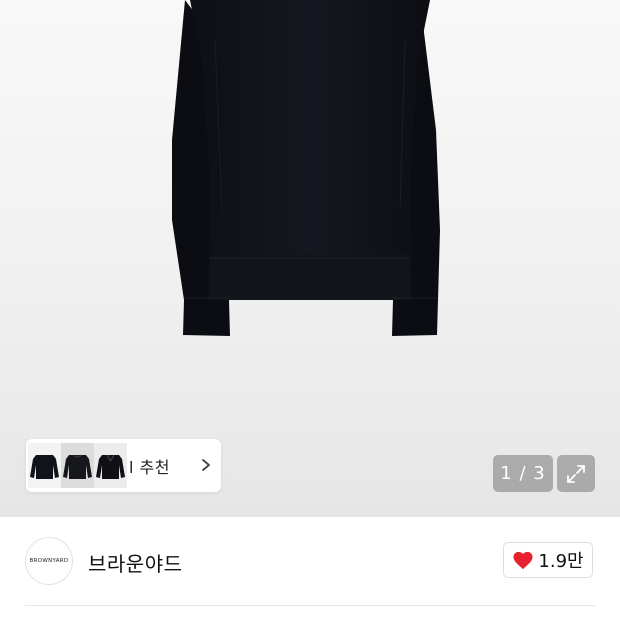  Describe the element at coordinates (523, 560) in the screenshot. I see `heart-icon` at that location.